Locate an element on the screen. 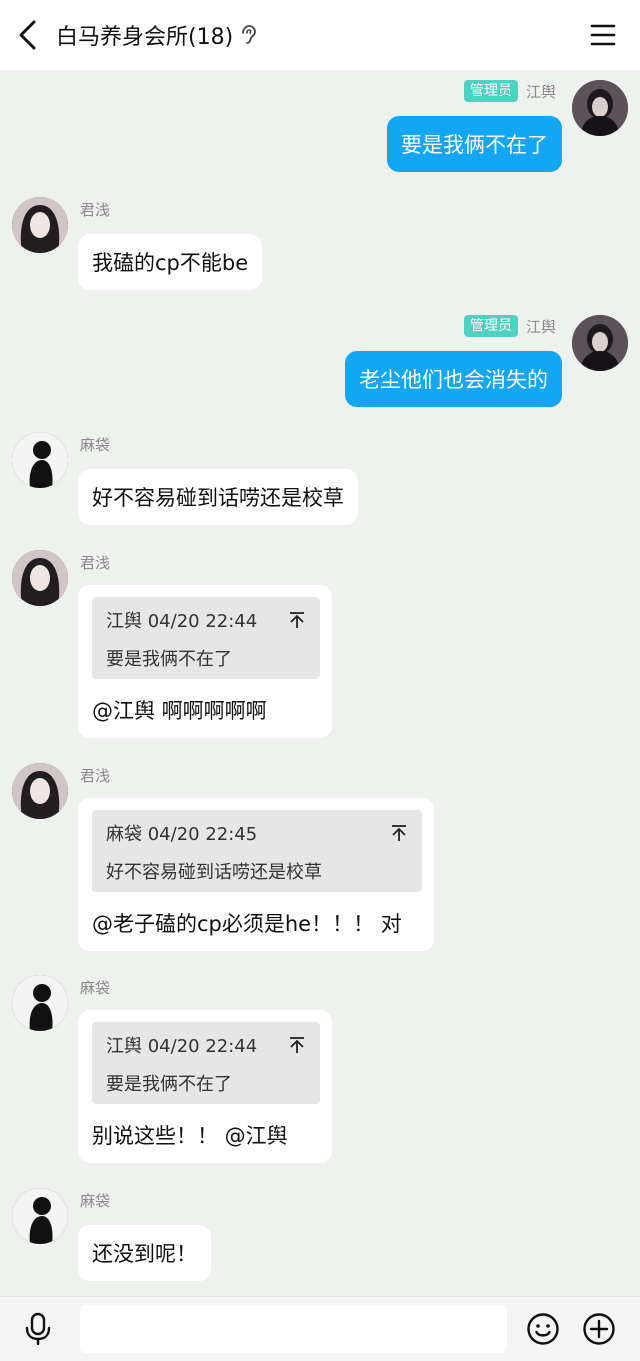  emoji-button is located at coordinates (543, 1329).